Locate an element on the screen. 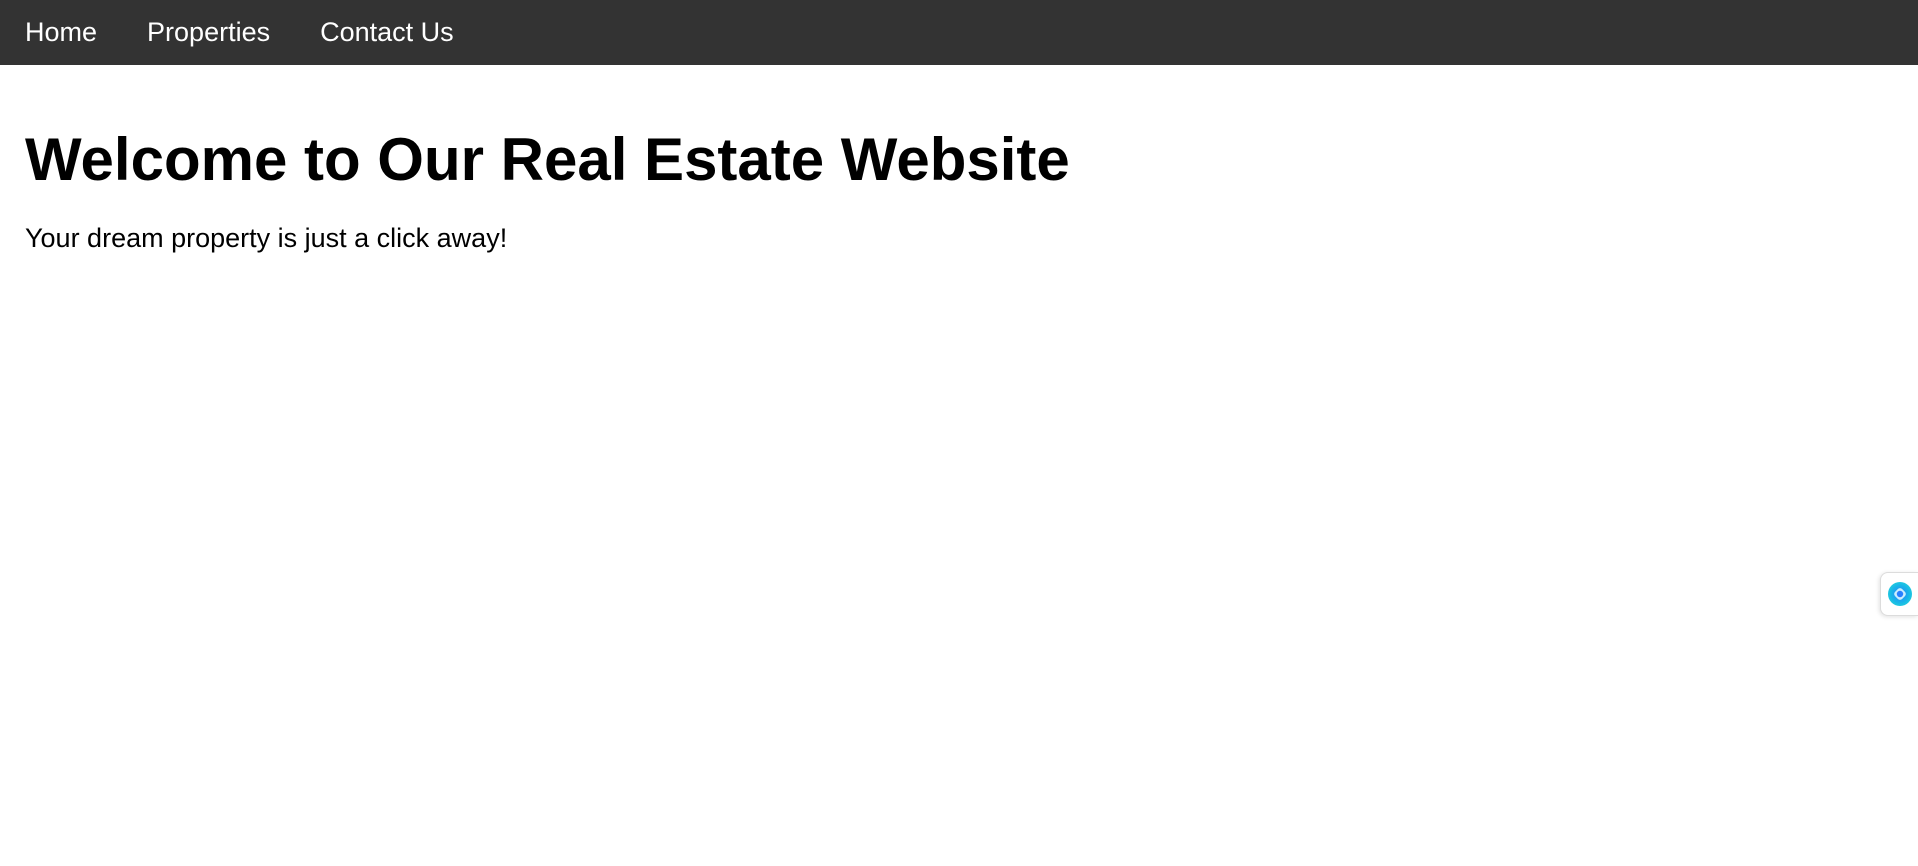 The height and width of the screenshot is (866, 1918). nav-link-home: Home is located at coordinates (61, 32).